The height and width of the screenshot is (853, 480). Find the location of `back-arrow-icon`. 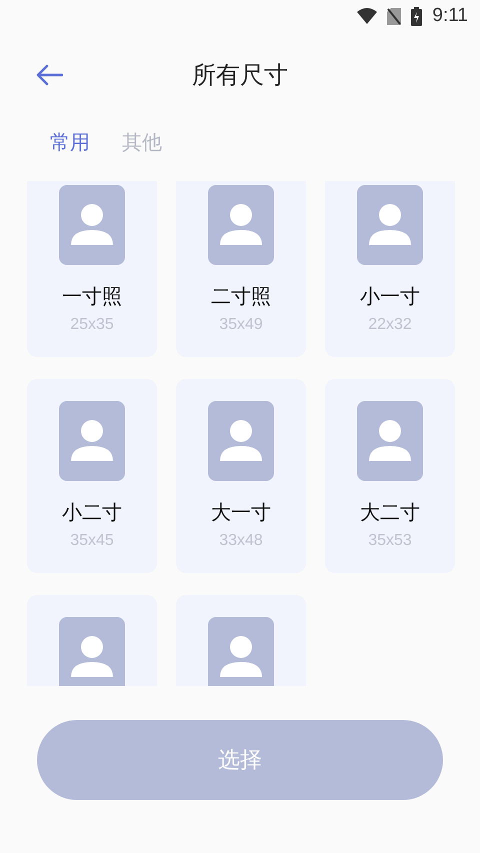

back-arrow-icon is located at coordinates (49, 75).